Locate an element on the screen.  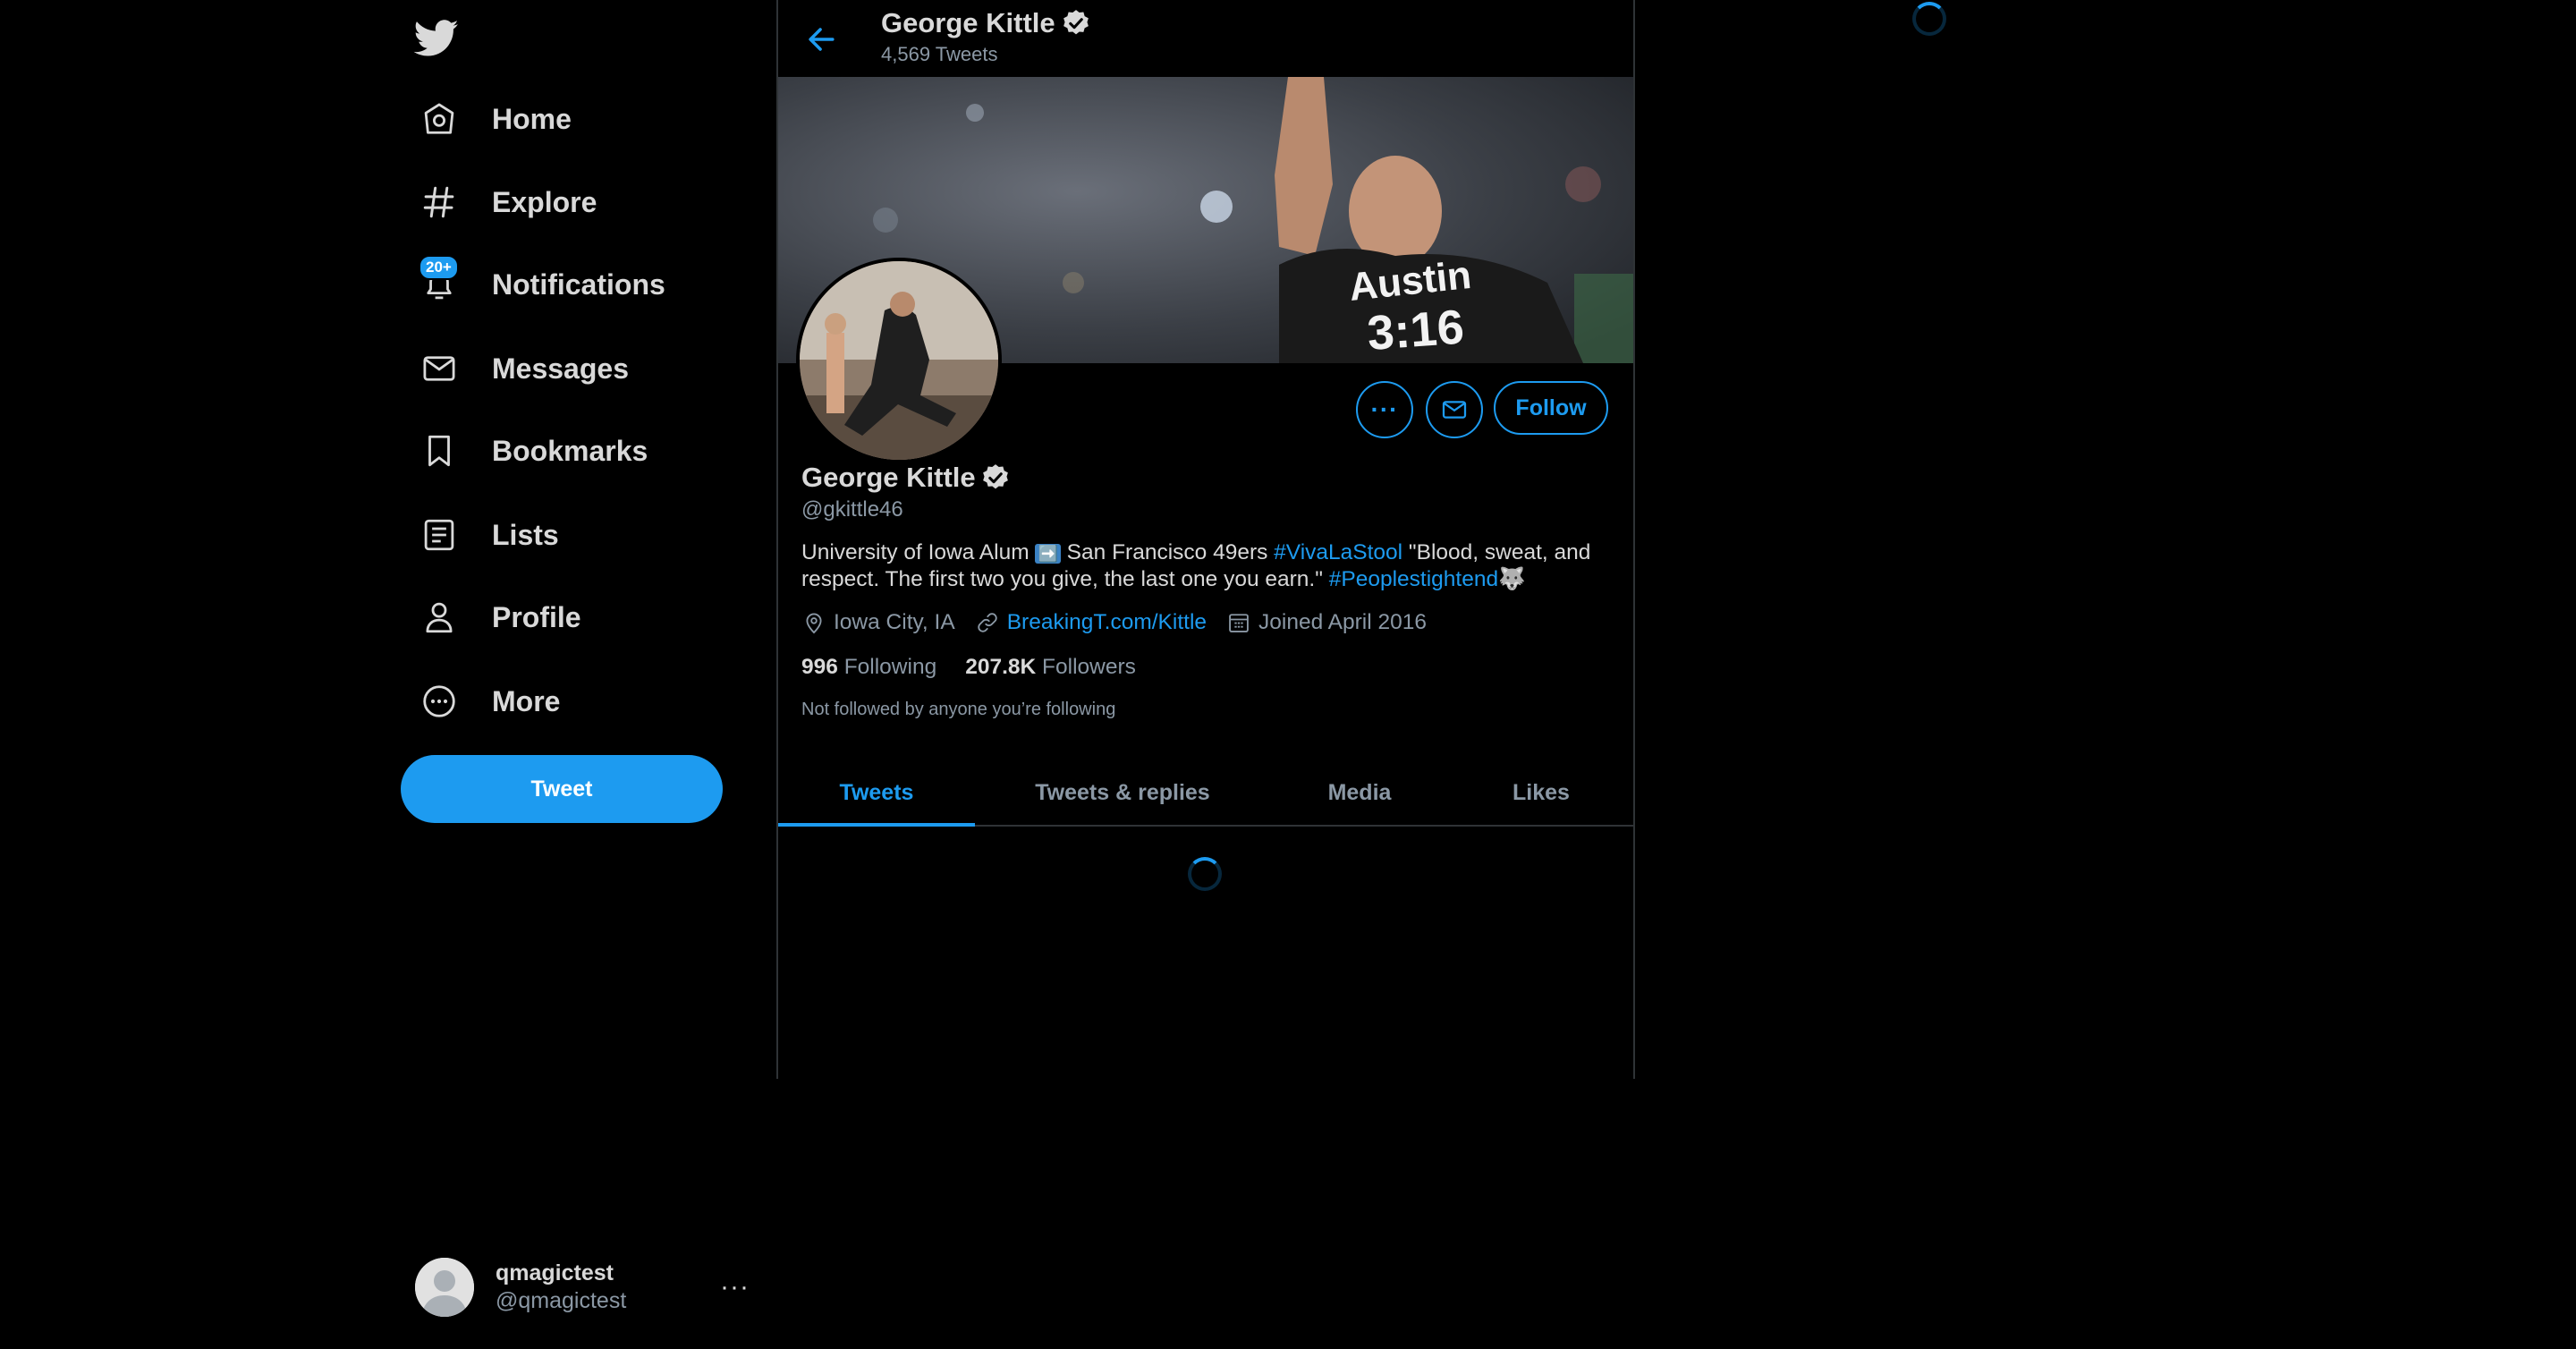
bell-icon: 20+ is located at coordinates (439, 280).